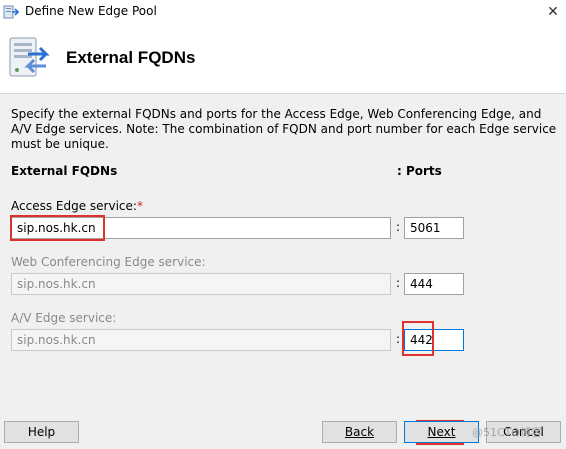  I want to click on access-edge-port-input: 5061, so click(434, 228).